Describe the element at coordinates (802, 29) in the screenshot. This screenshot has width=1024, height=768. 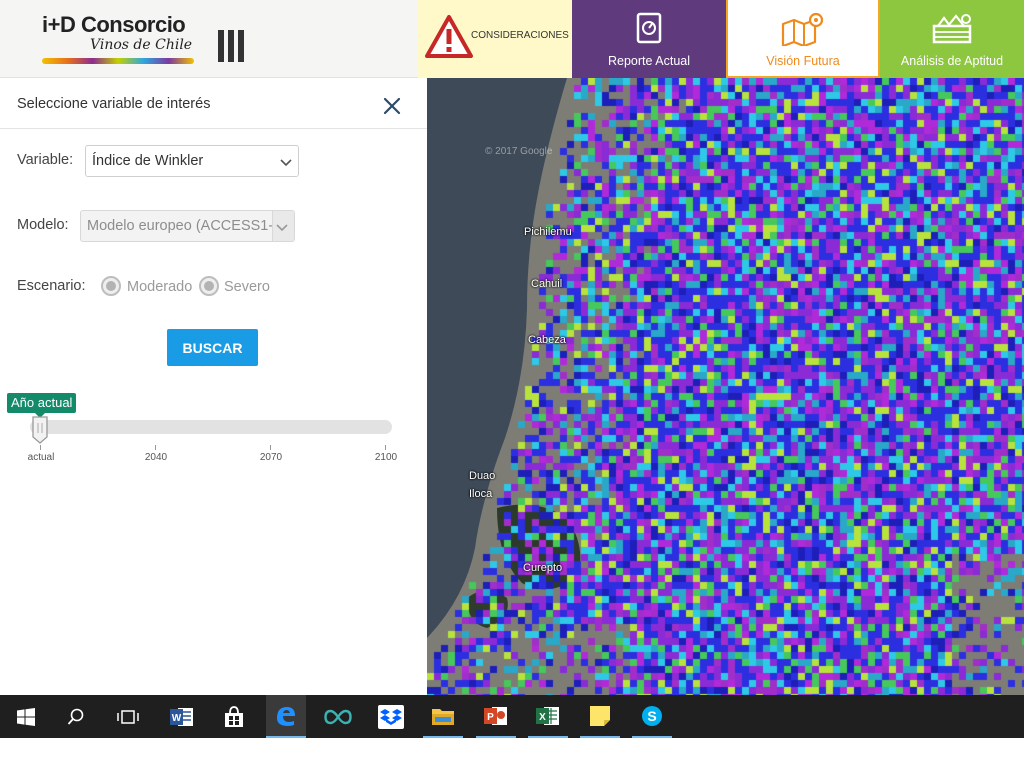
I see `map-binoculars-icon` at that location.